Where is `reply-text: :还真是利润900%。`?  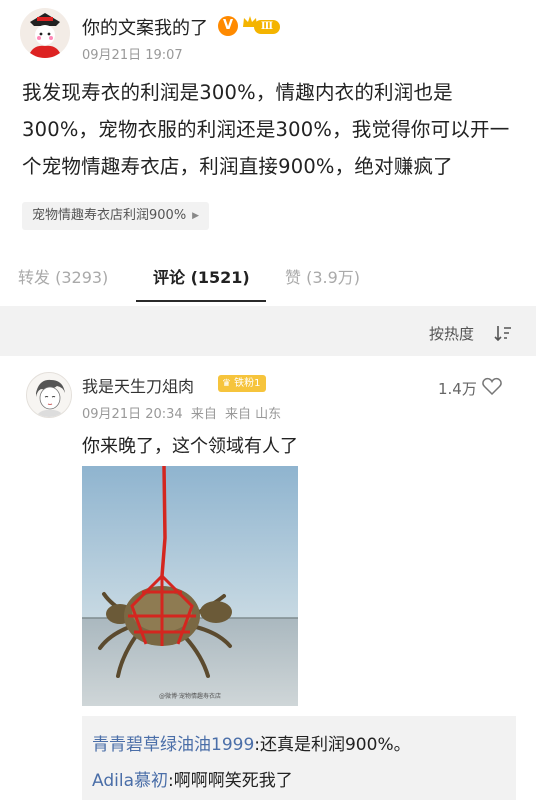 reply-text: :还真是利润900%。 is located at coordinates (332, 745).